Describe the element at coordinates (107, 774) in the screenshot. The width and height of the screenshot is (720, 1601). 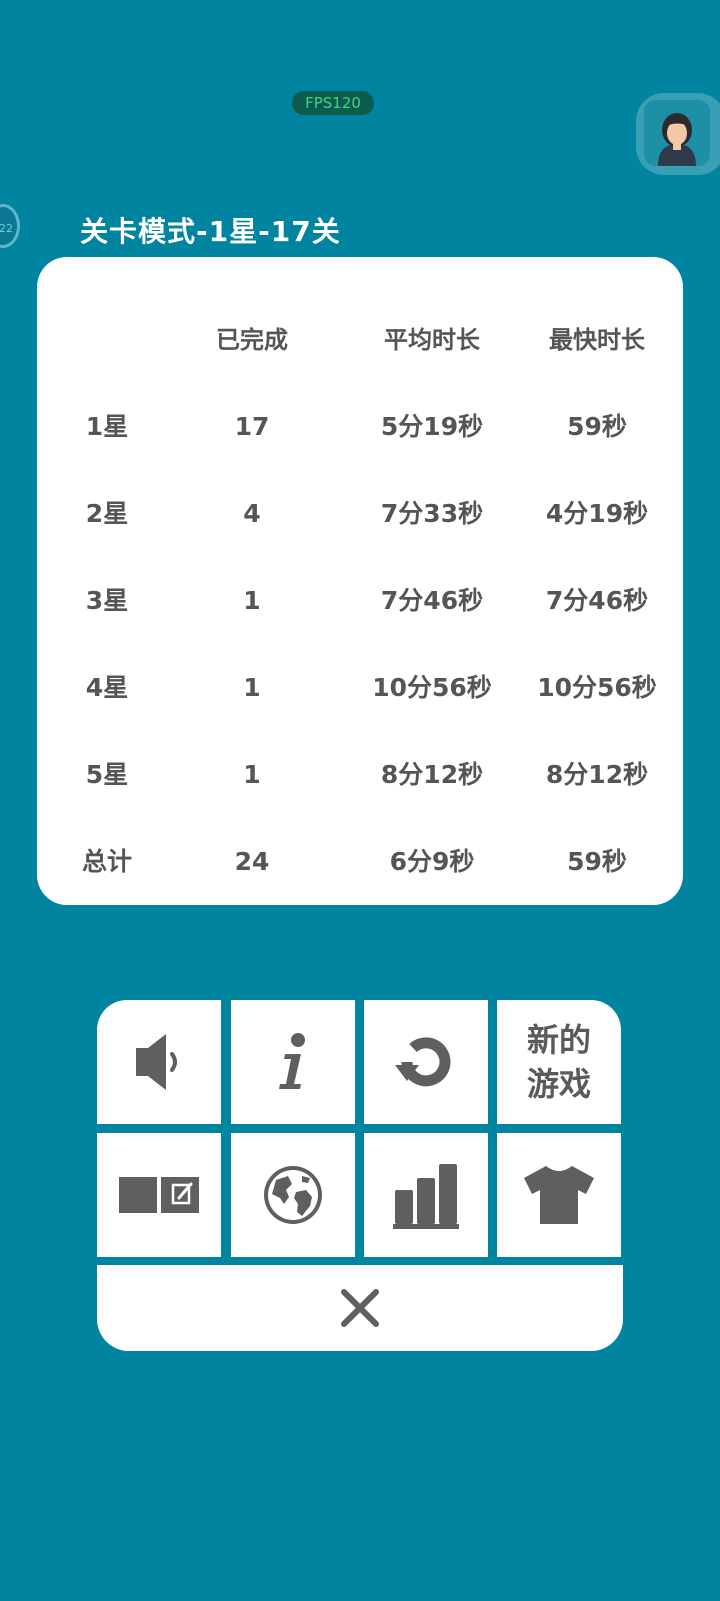
I see `row-label: 5星` at that location.